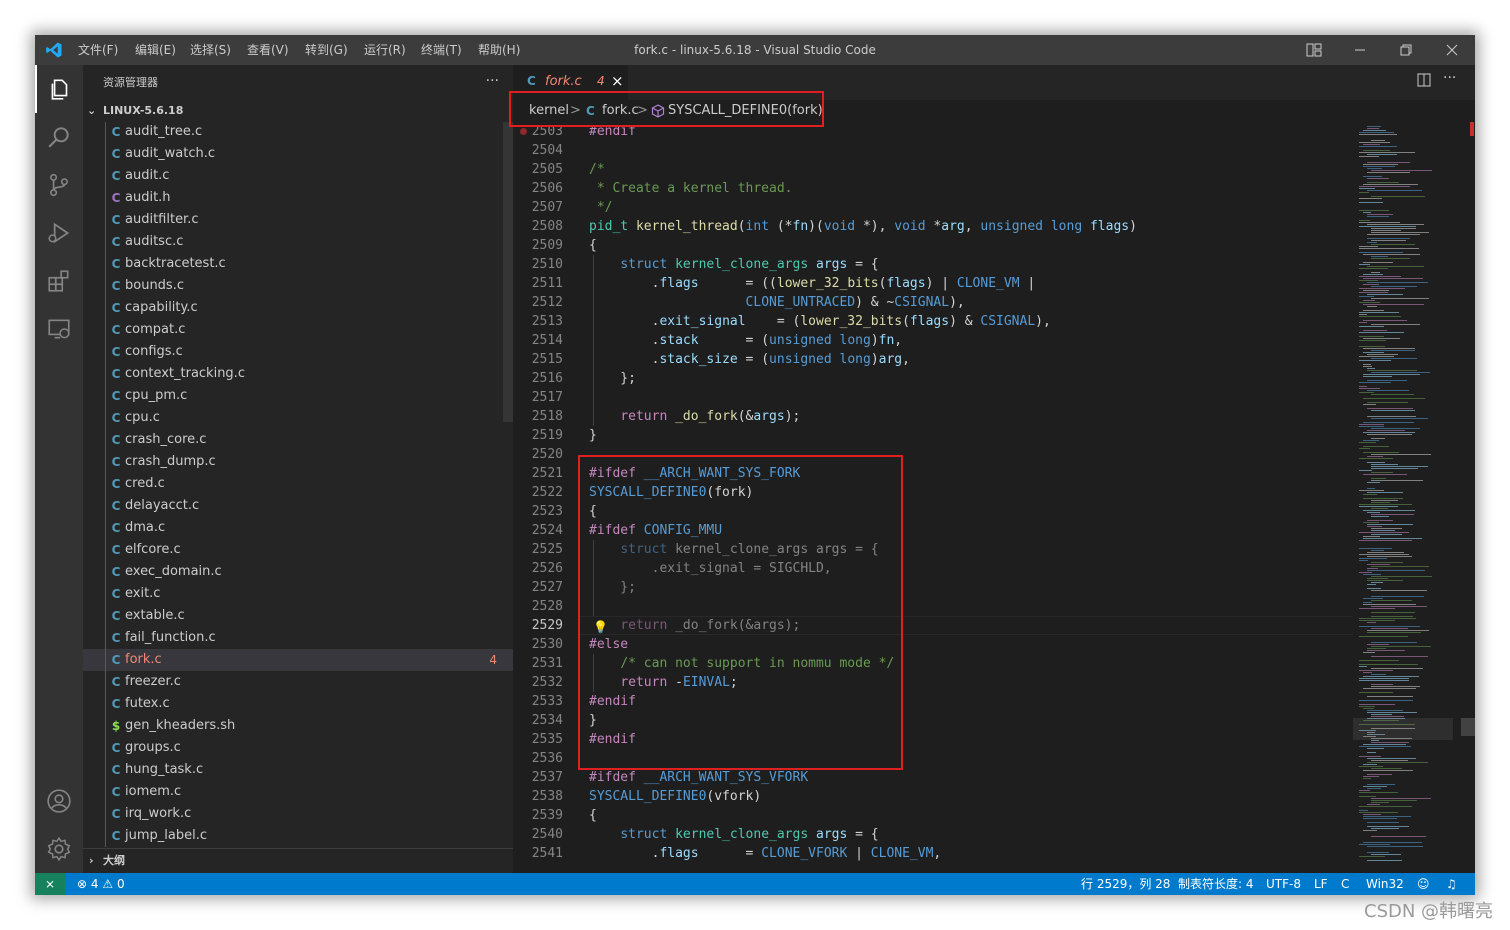 The height and width of the screenshot is (930, 1510). I want to click on cursor-position: 行 2529，列 28, so click(1125, 884).